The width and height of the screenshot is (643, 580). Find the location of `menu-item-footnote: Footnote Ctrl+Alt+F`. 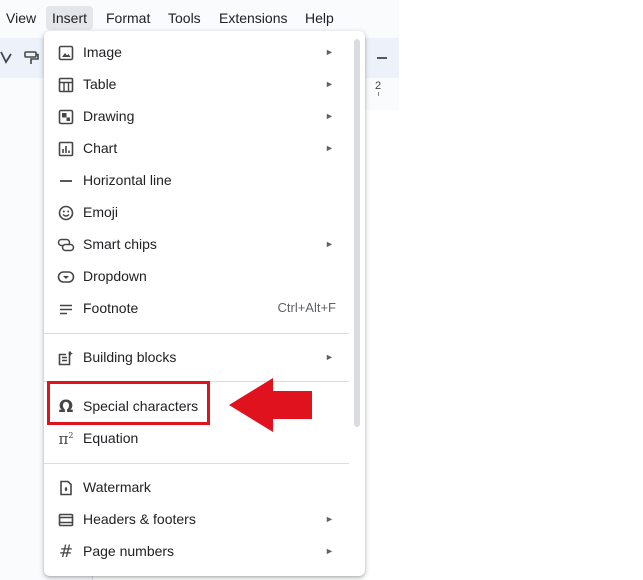

menu-item-footnote: Footnote Ctrl+Alt+F is located at coordinates (199, 308).